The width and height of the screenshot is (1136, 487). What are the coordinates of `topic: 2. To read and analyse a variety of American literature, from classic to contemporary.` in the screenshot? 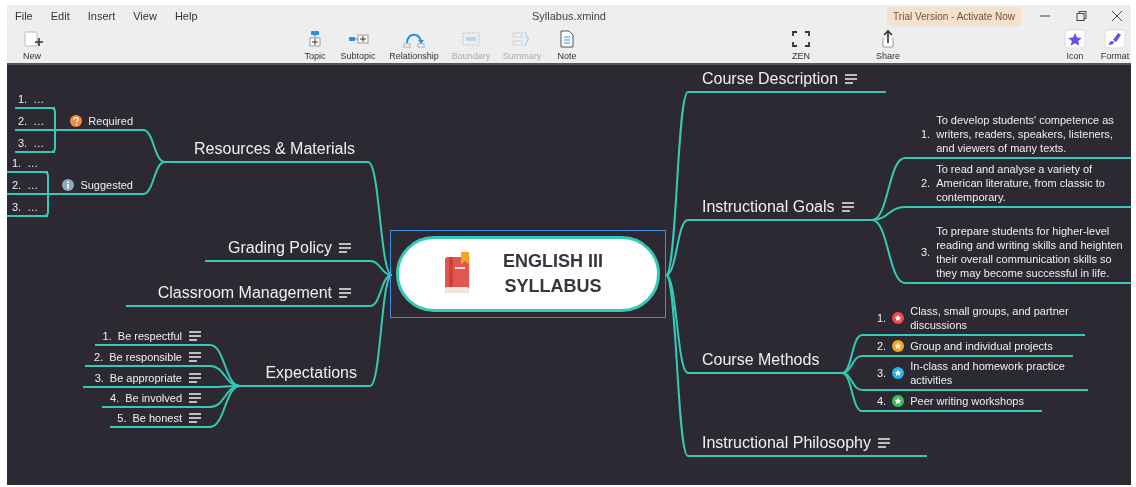 It's located at (1018, 184).